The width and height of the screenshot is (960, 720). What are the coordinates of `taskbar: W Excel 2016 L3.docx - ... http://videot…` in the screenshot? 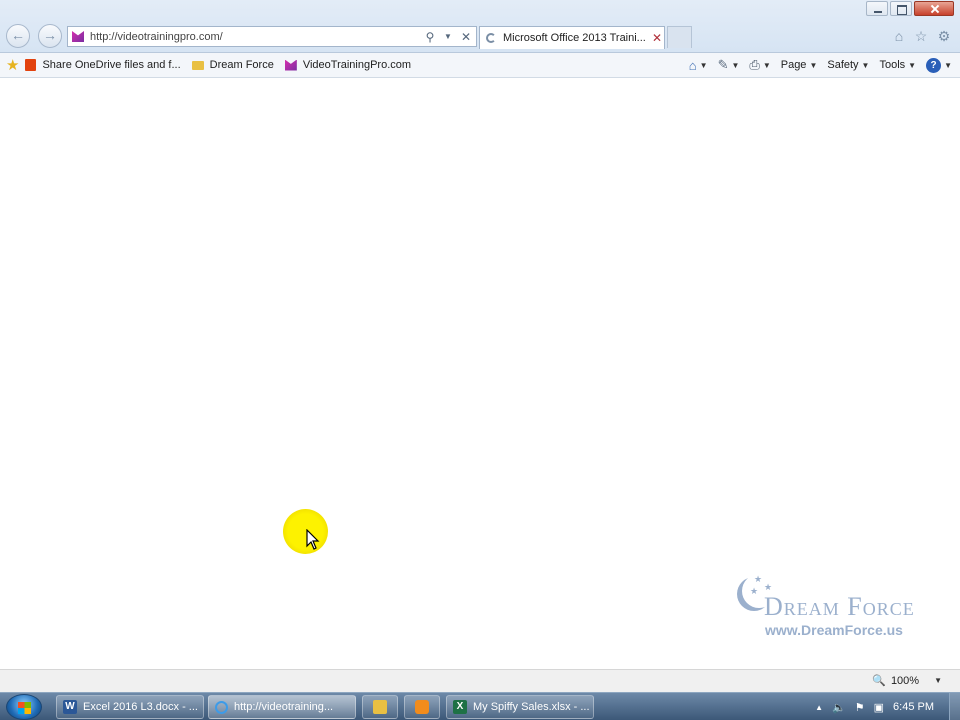 It's located at (480, 706).